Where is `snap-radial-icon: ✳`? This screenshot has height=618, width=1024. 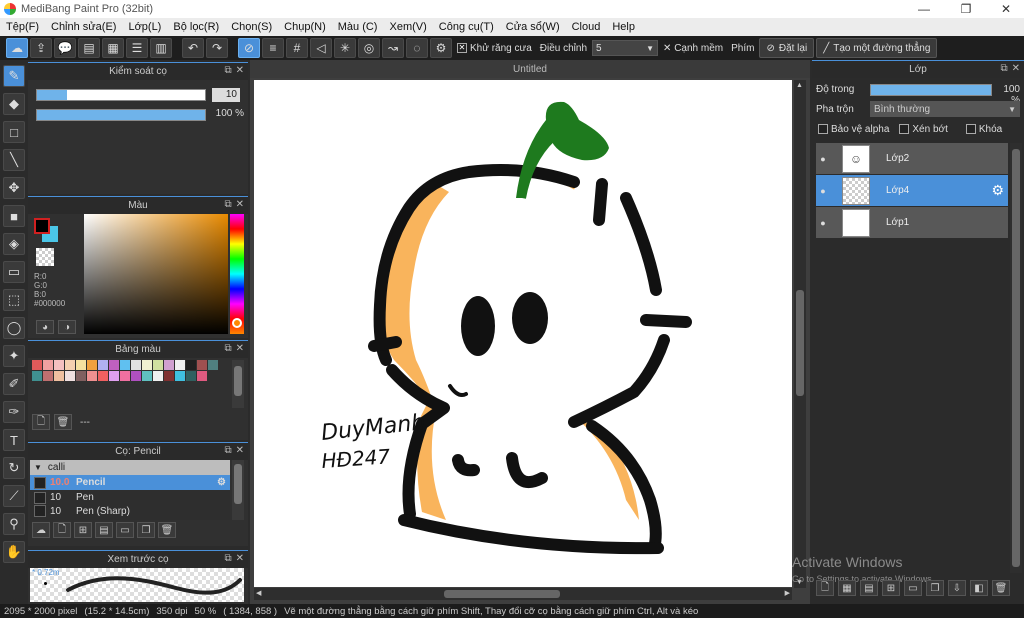
snap-radial-icon: ✳ is located at coordinates (345, 48).